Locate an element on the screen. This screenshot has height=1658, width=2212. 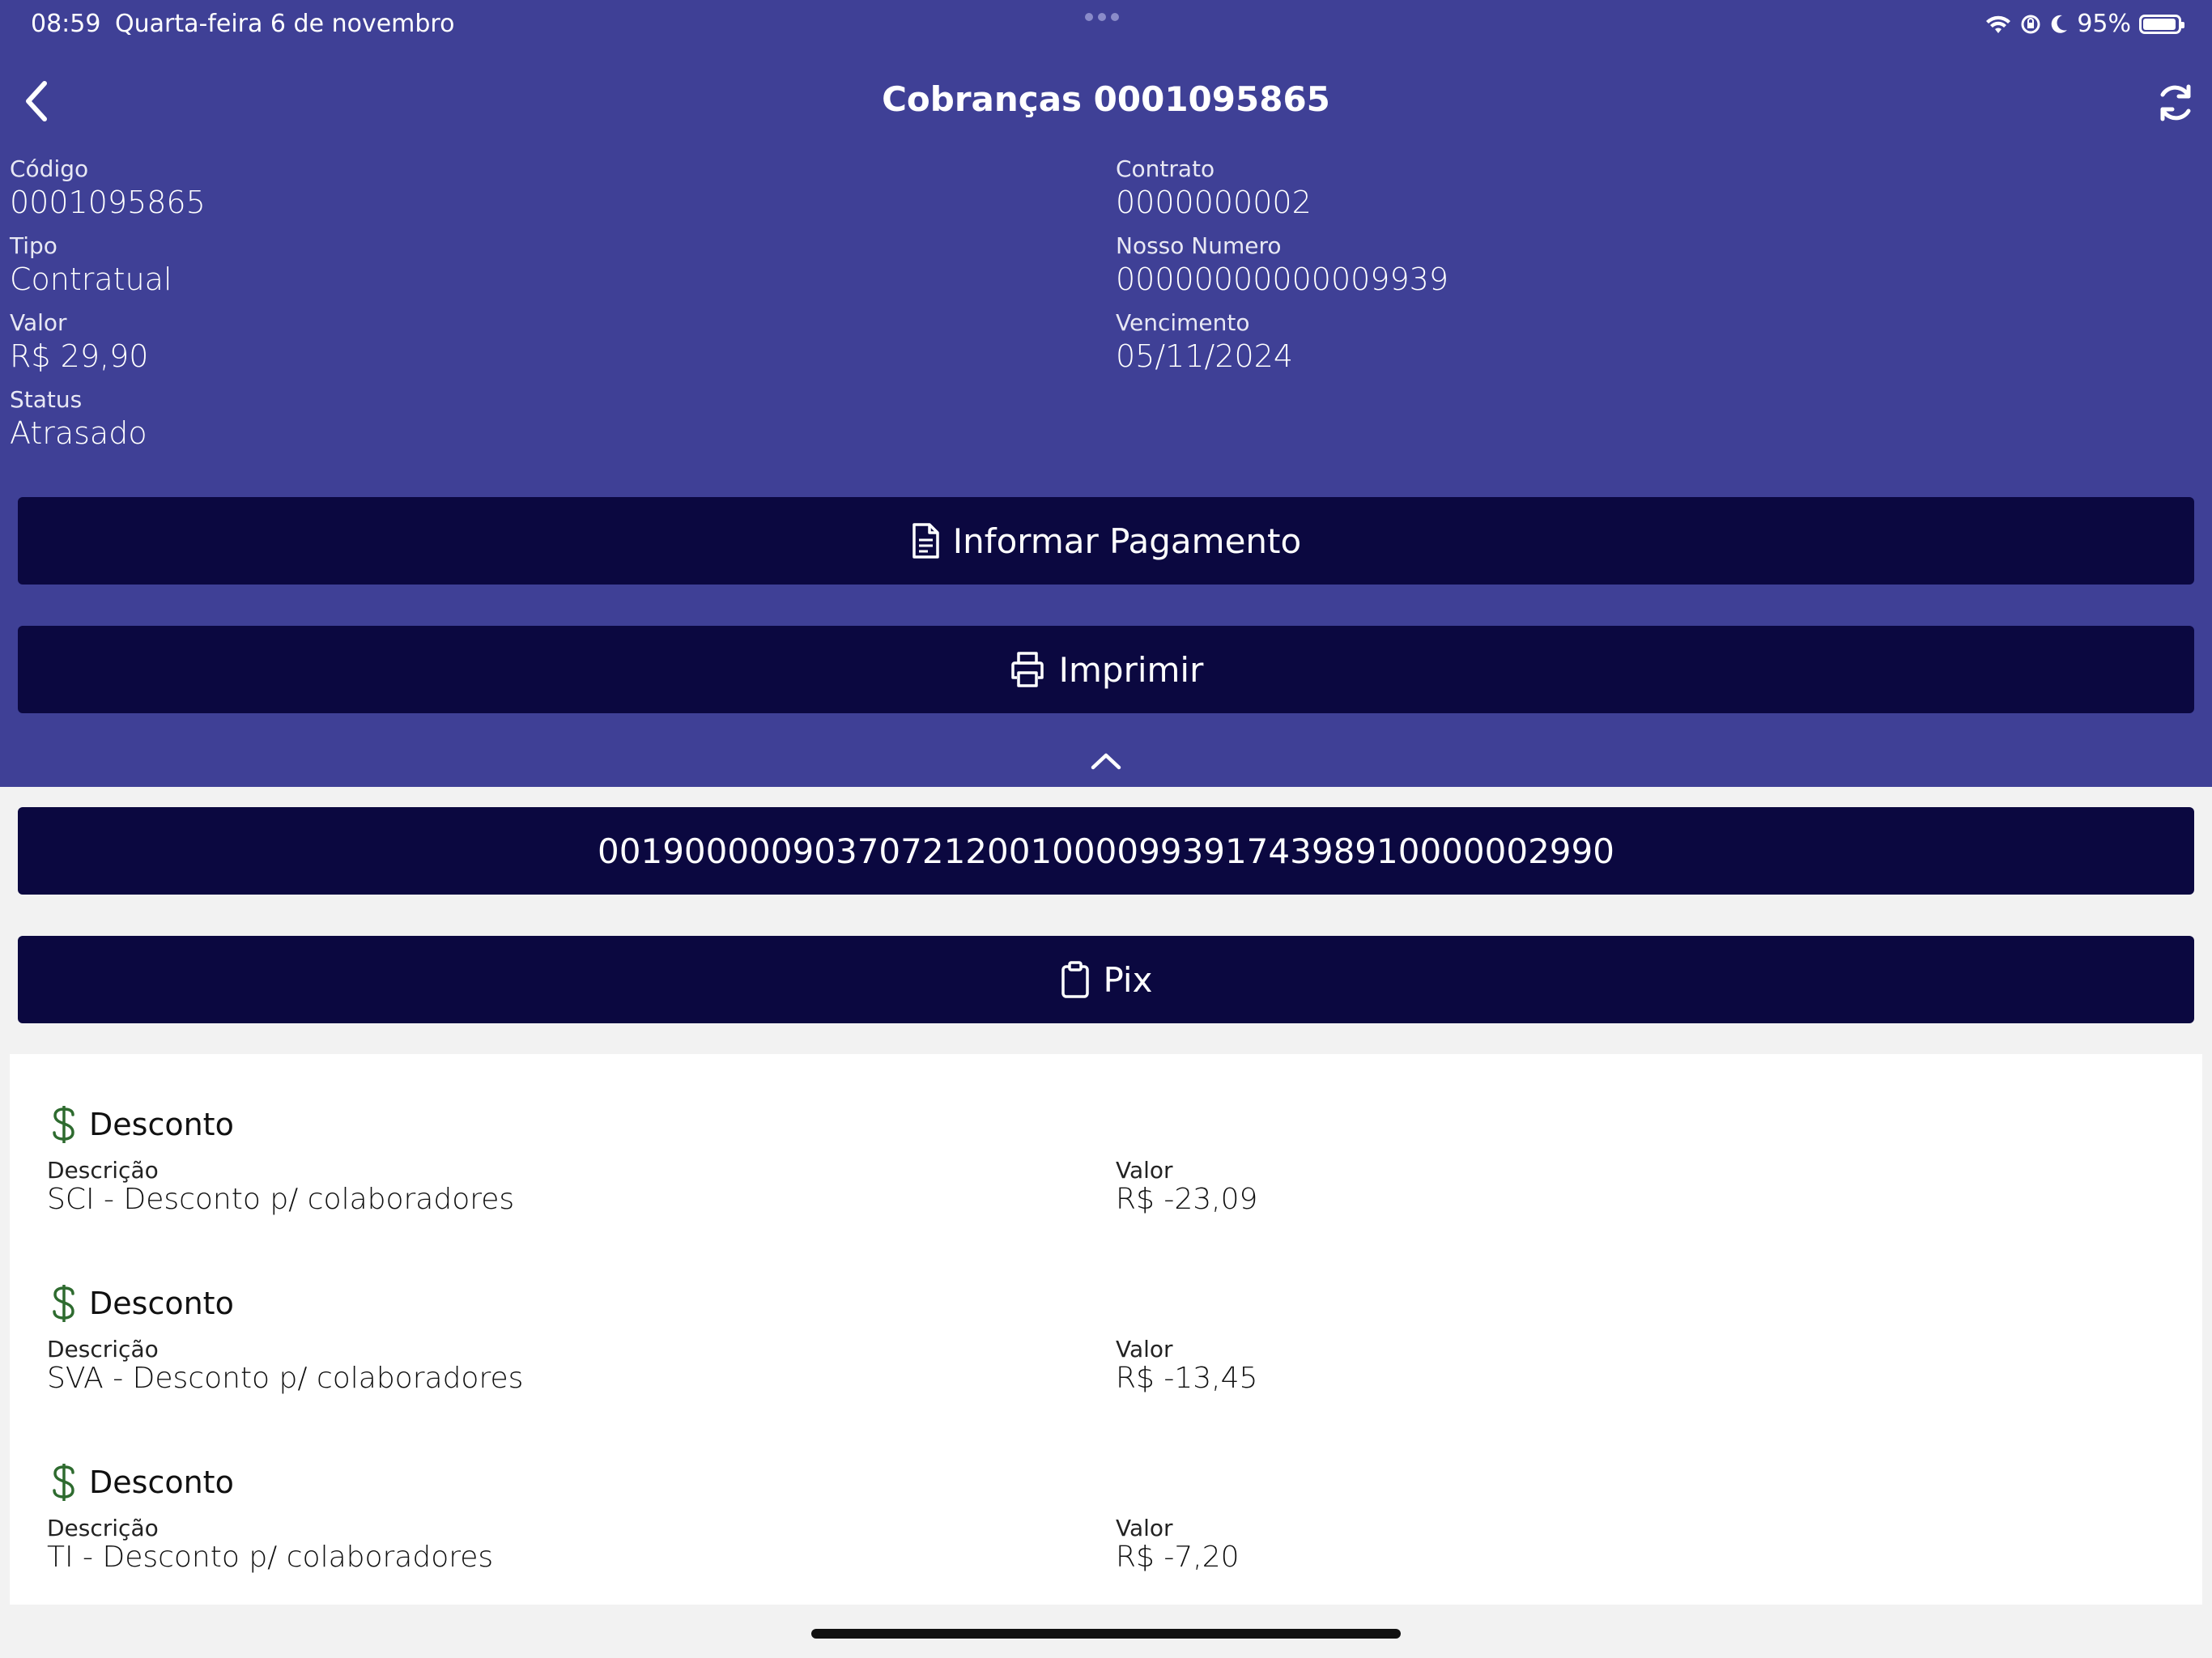
field-label: Status is located at coordinates (47, 399).